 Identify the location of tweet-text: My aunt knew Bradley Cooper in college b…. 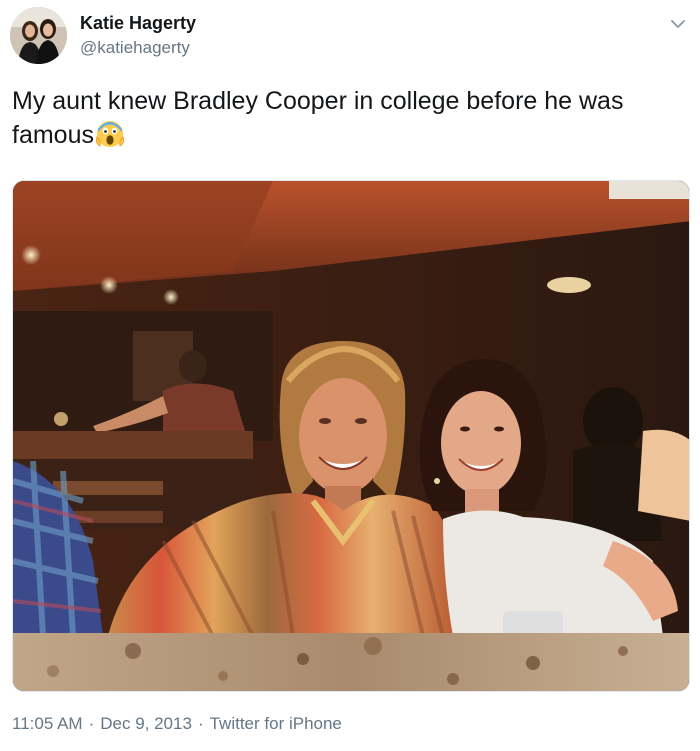
(342, 121).